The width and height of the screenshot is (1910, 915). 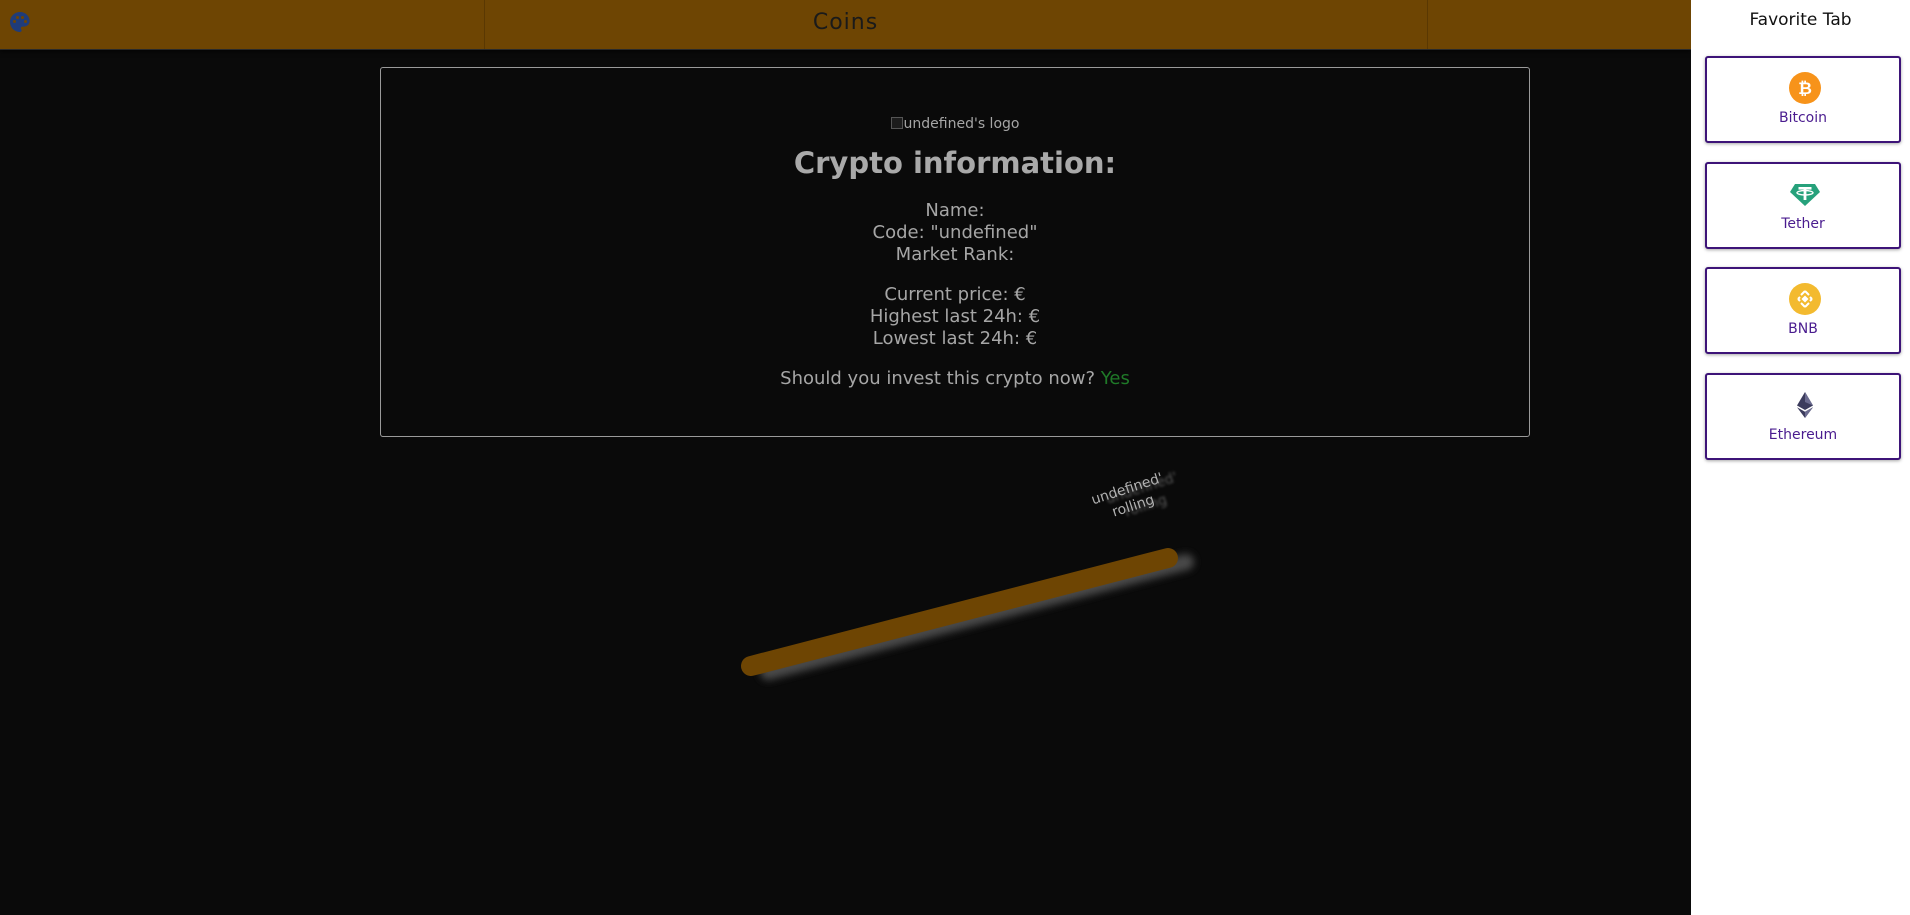 I want to click on top-header: Coins, so click(x=845, y=25).